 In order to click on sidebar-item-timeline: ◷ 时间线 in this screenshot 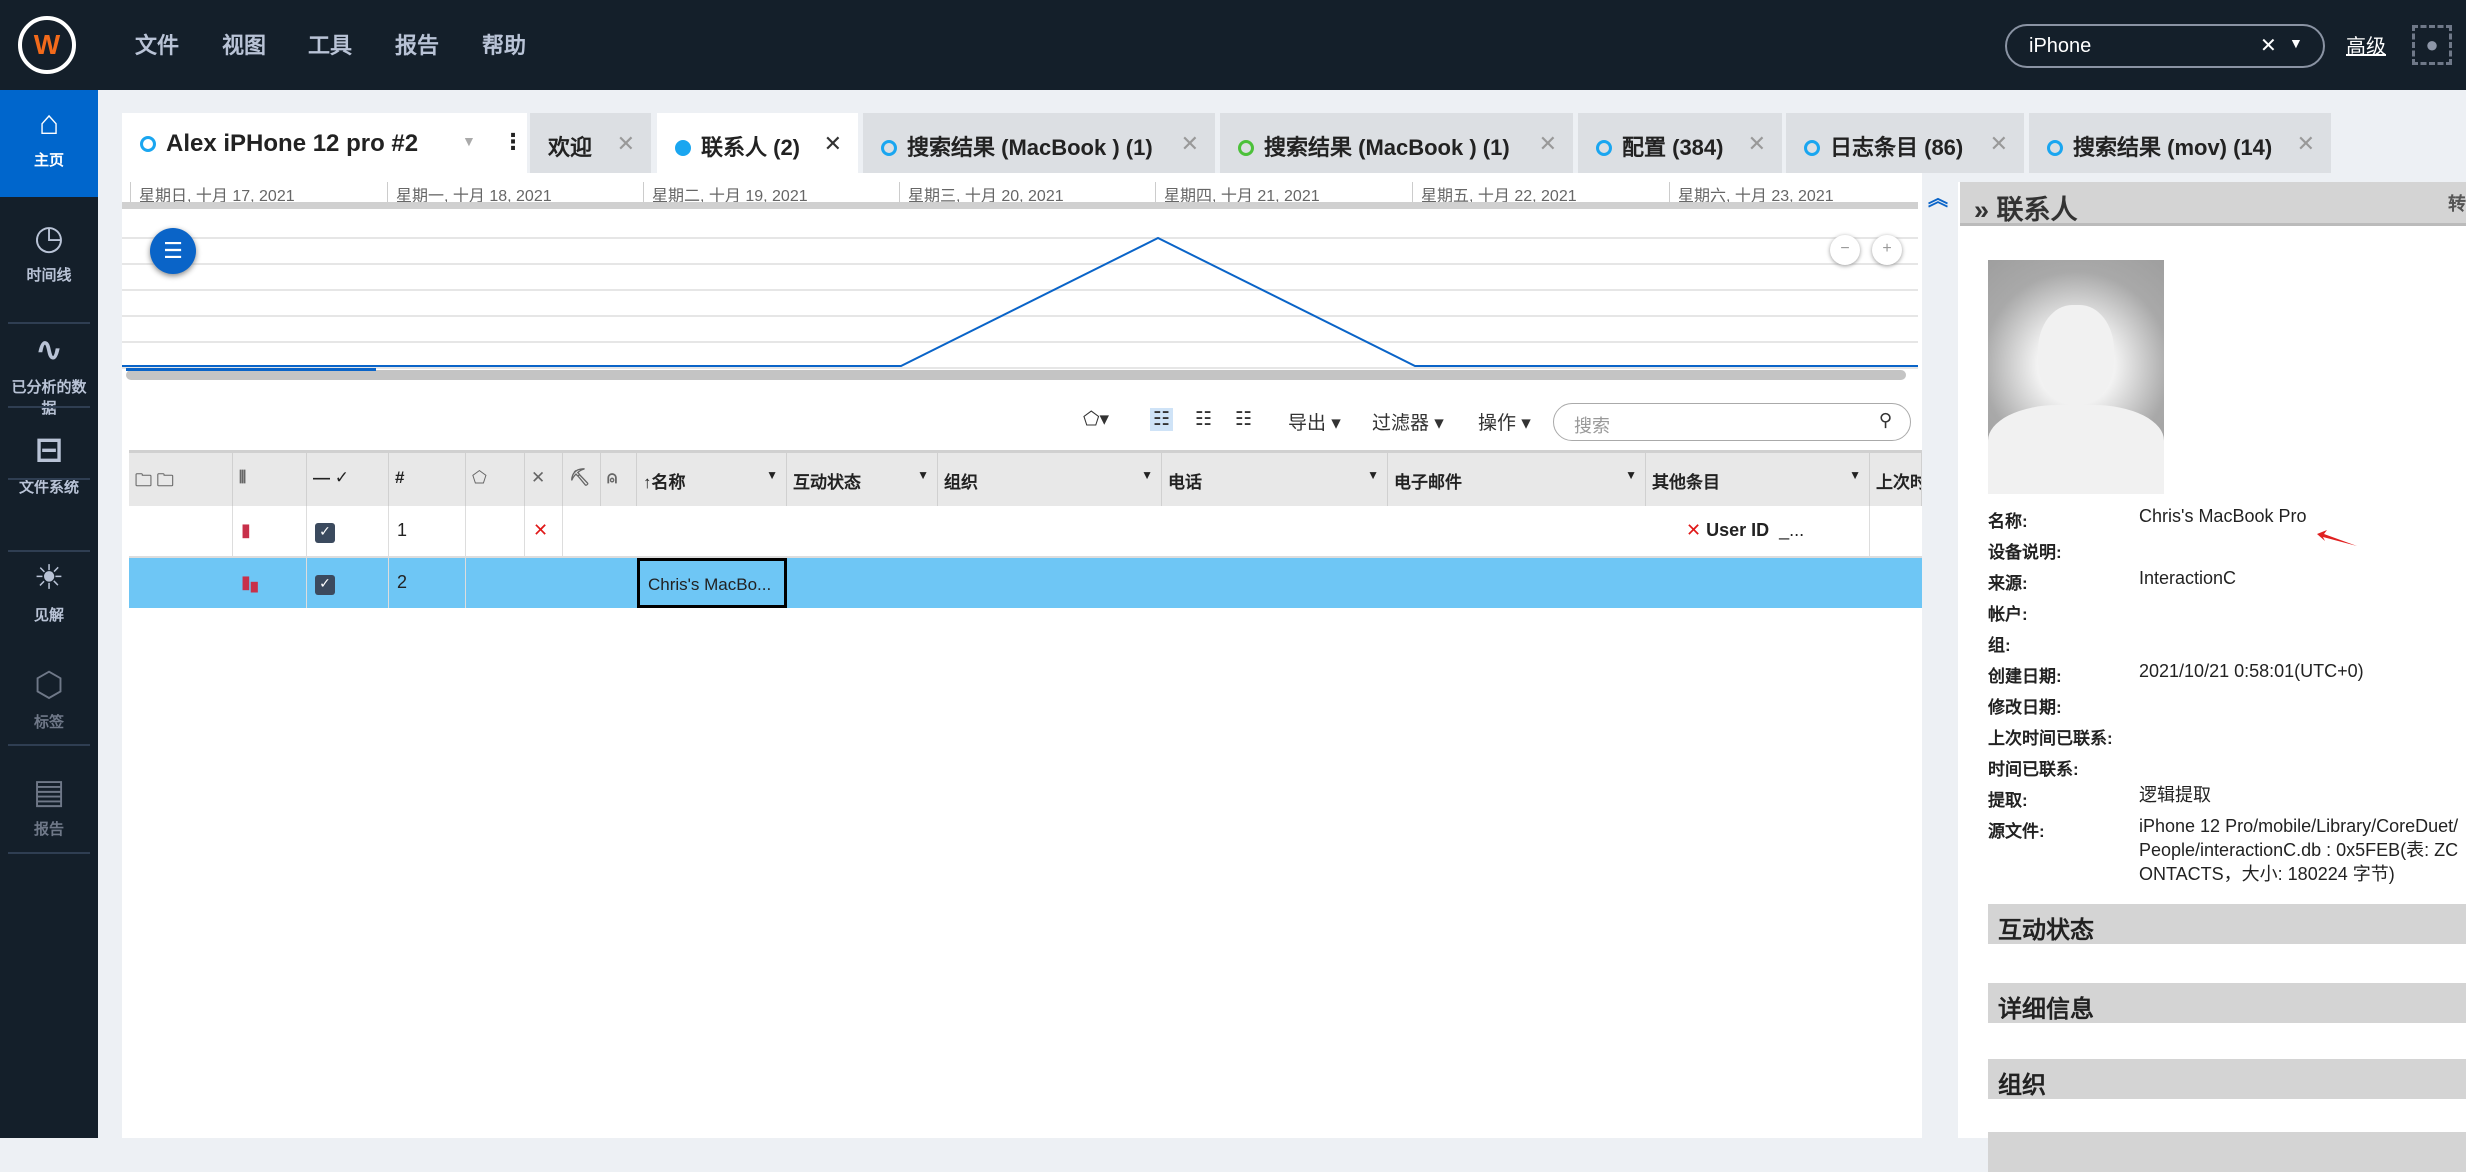, I will do `click(49, 251)`.